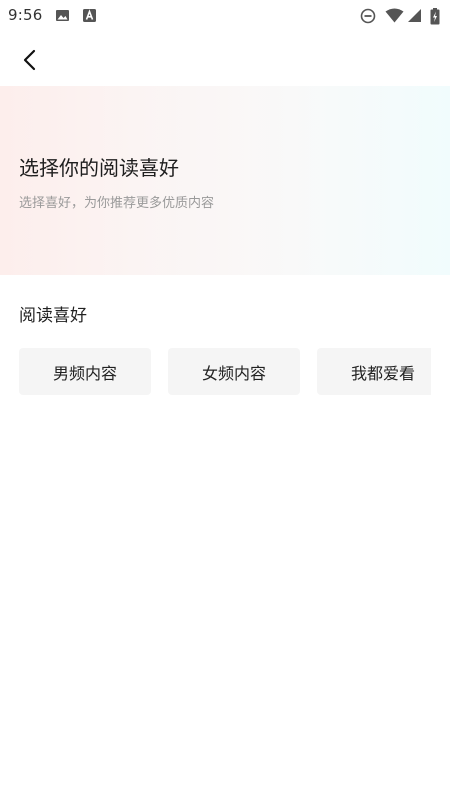 The height and width of the screenshot is (800, 450). I want to click on back-button, so click(30, 60).